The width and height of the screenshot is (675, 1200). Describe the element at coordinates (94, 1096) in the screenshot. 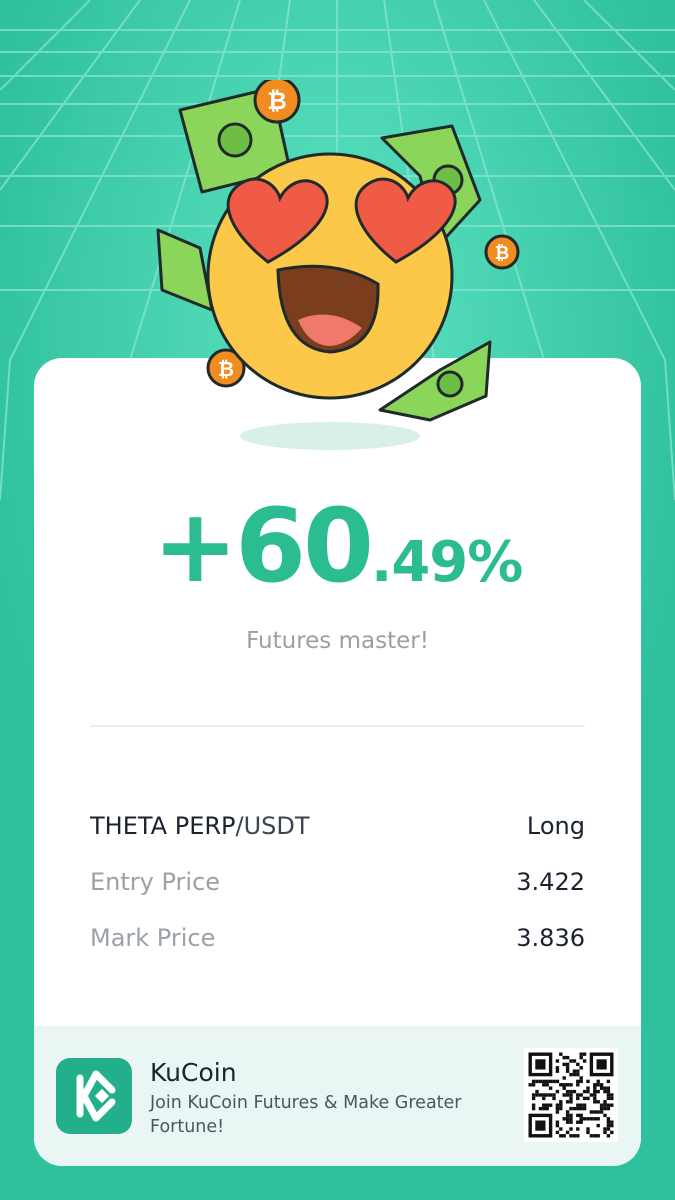

I see `kucoin-logo-icon` at that location.